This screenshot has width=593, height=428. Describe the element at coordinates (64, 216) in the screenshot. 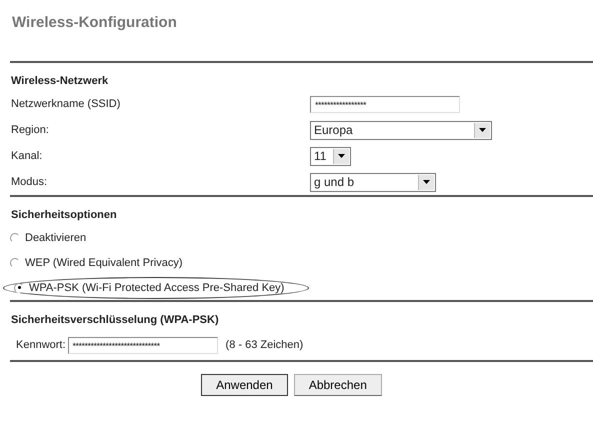

I see `section-heading: Sicherheitsoptionen` at that location.